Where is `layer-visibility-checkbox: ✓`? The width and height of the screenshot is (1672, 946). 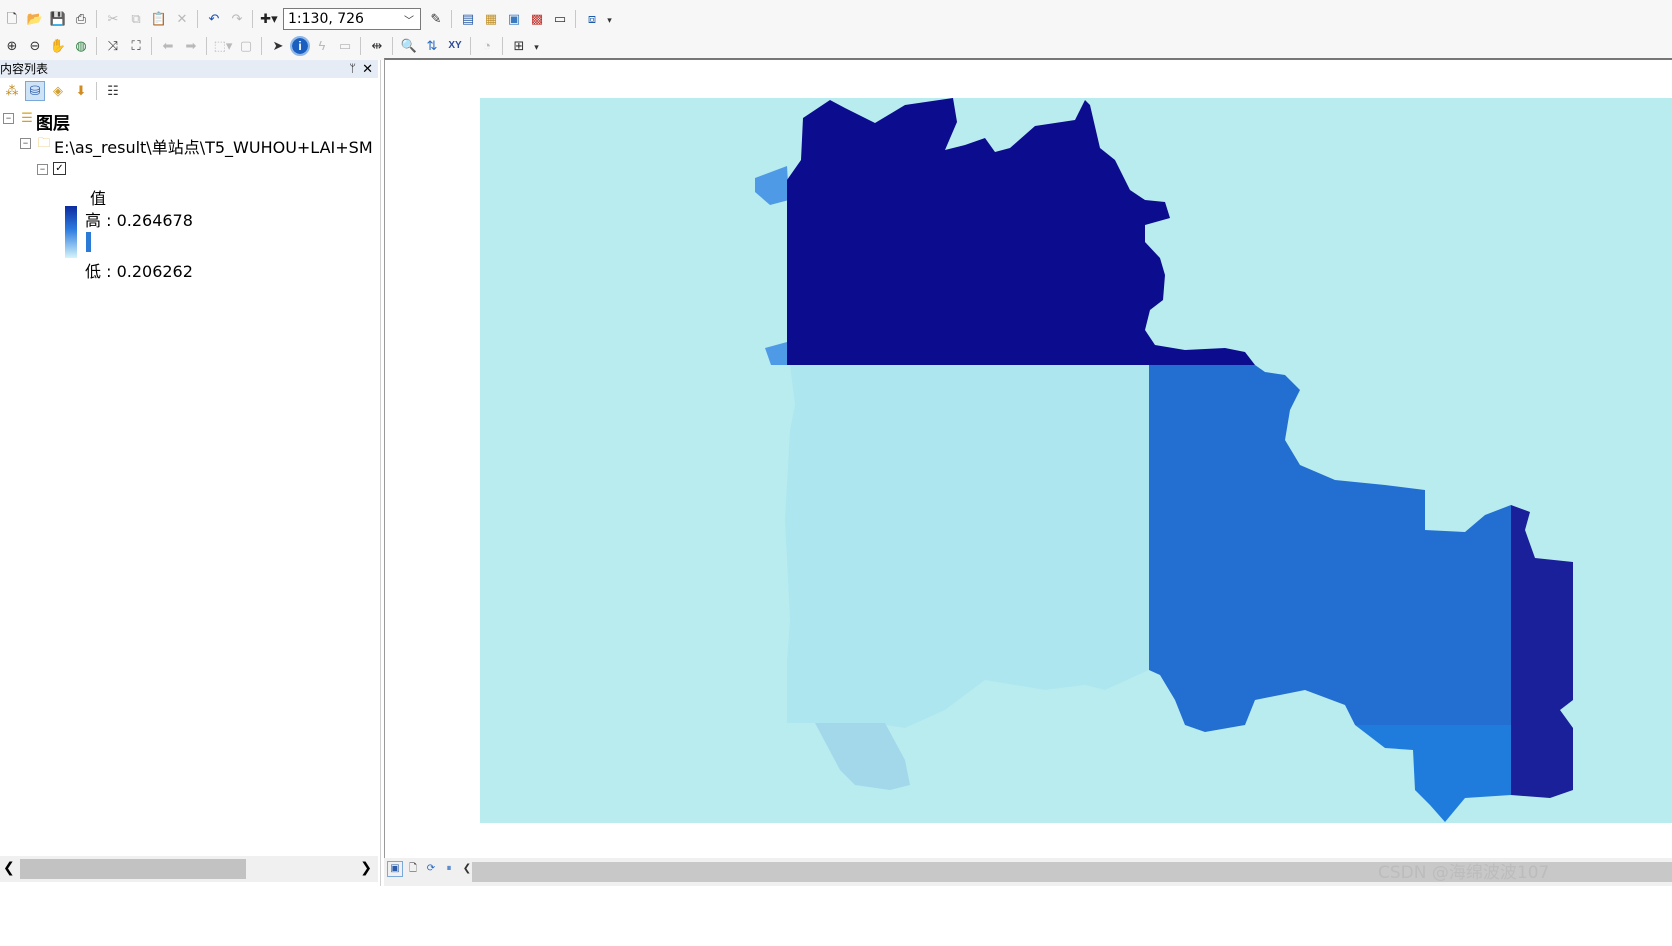 layer-visibility-checkbox: ✓ is located at coordinates (59, 168).